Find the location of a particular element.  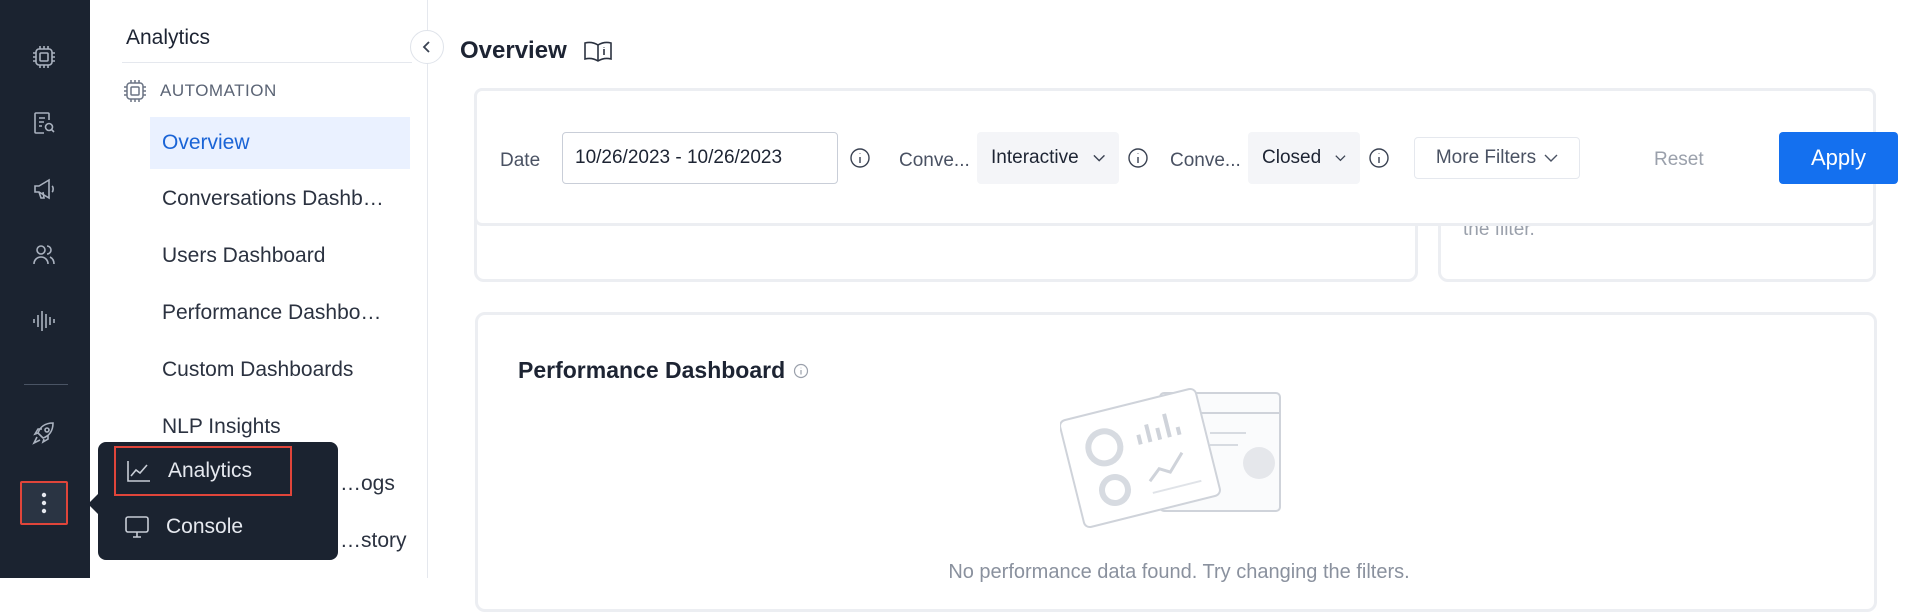

megaphone-icon is located at coordinates (44, 189).